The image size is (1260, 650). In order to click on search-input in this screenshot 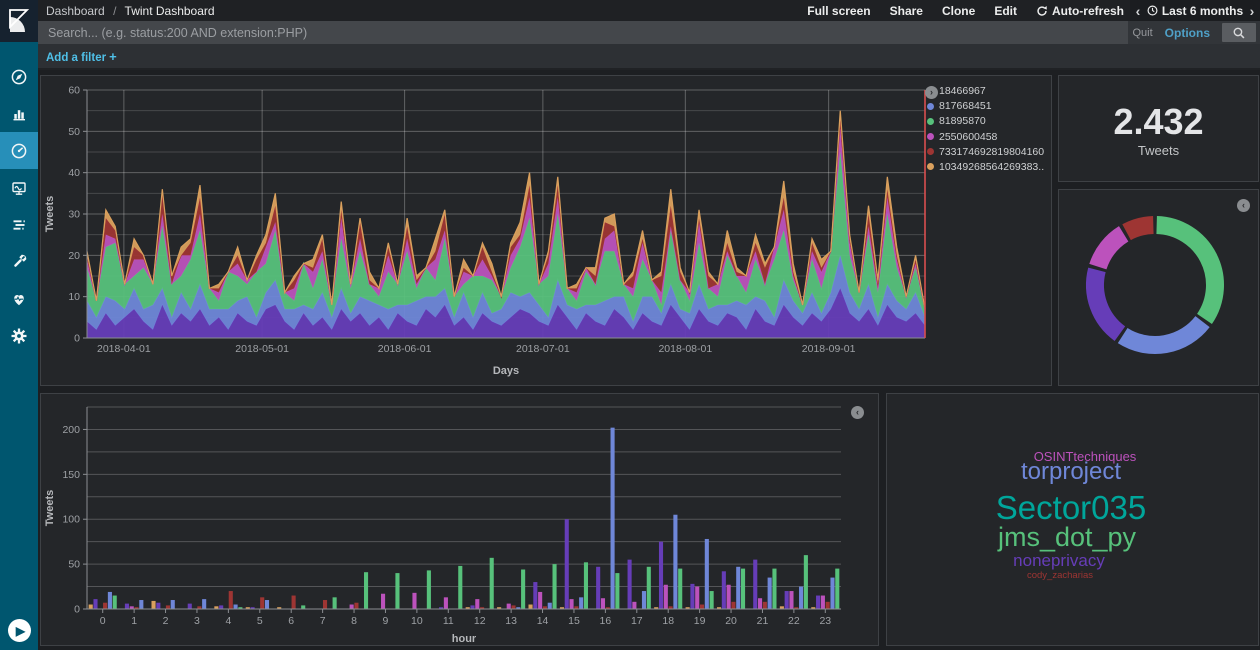, I will do `click(583, 32)`.